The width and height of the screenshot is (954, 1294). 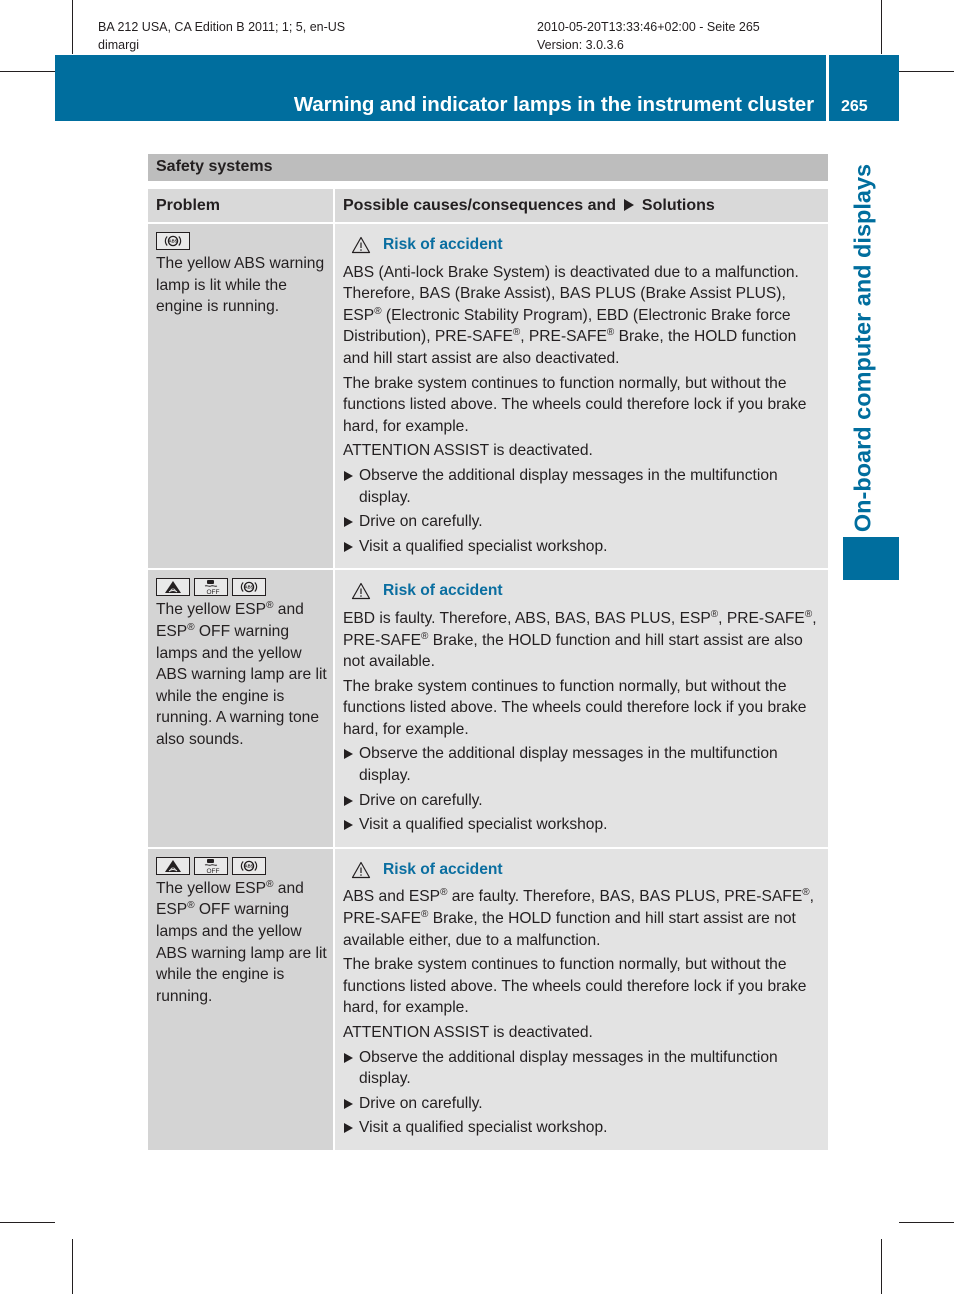 I want to click on side-tab-label: On-board computer and displays, so click(x=862, y=348).